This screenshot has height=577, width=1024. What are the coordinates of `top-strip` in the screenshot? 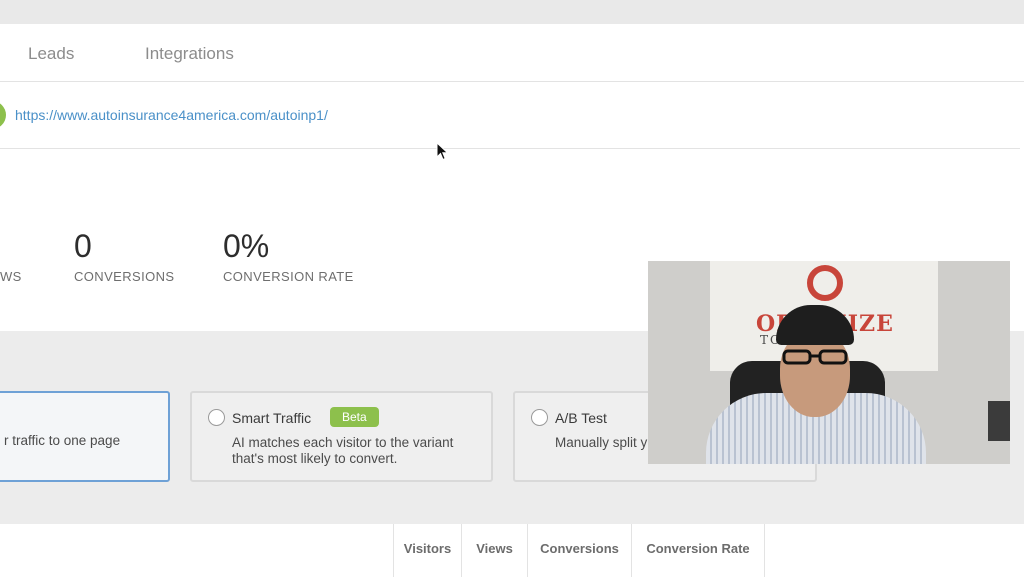 It's located at (512, 12).